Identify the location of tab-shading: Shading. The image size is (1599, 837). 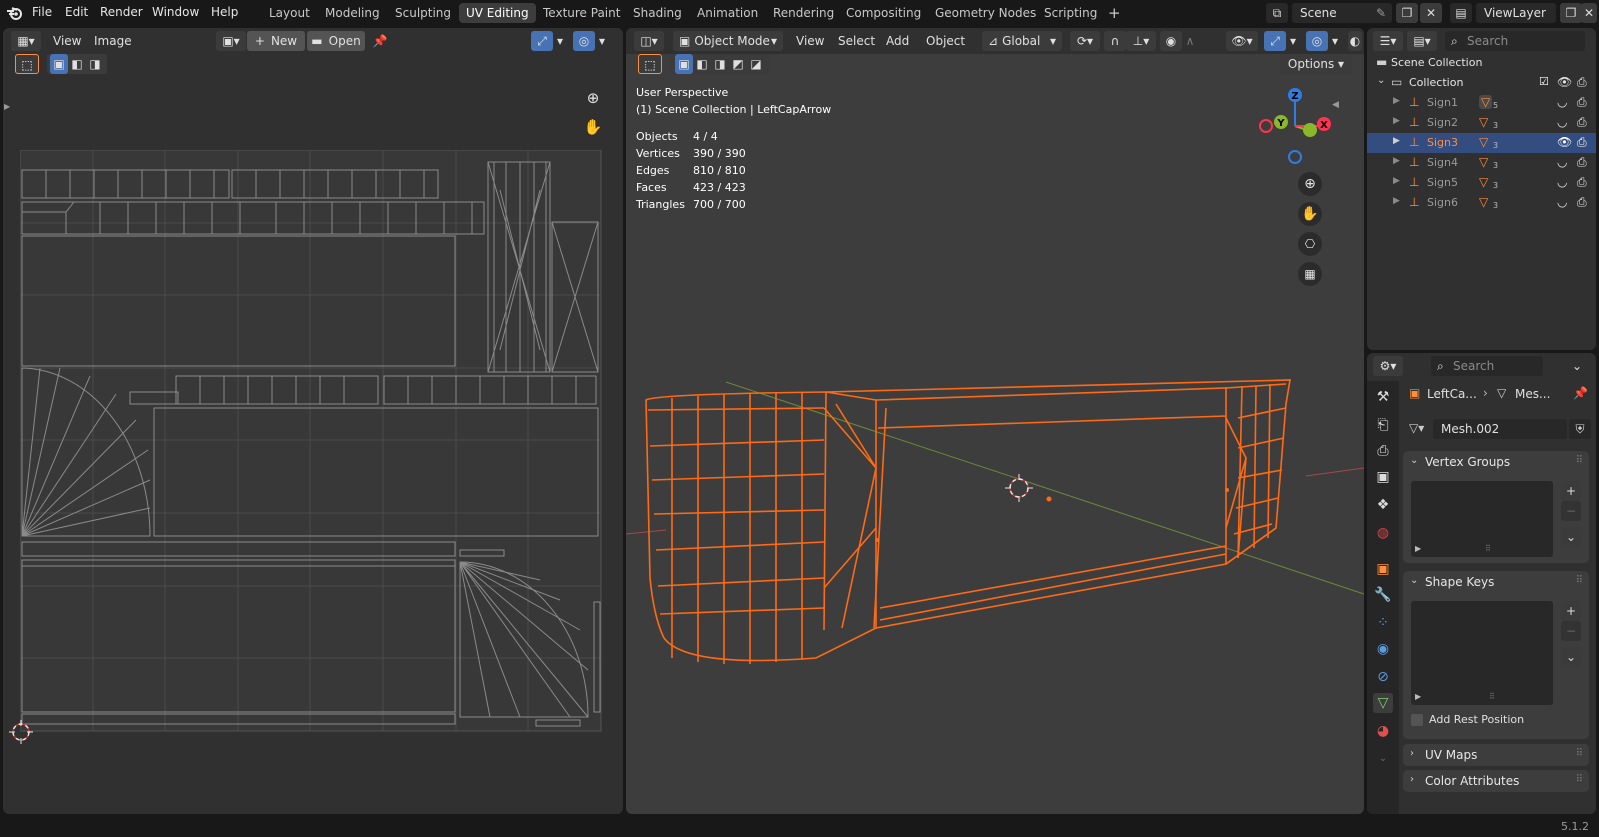
(657, 13).